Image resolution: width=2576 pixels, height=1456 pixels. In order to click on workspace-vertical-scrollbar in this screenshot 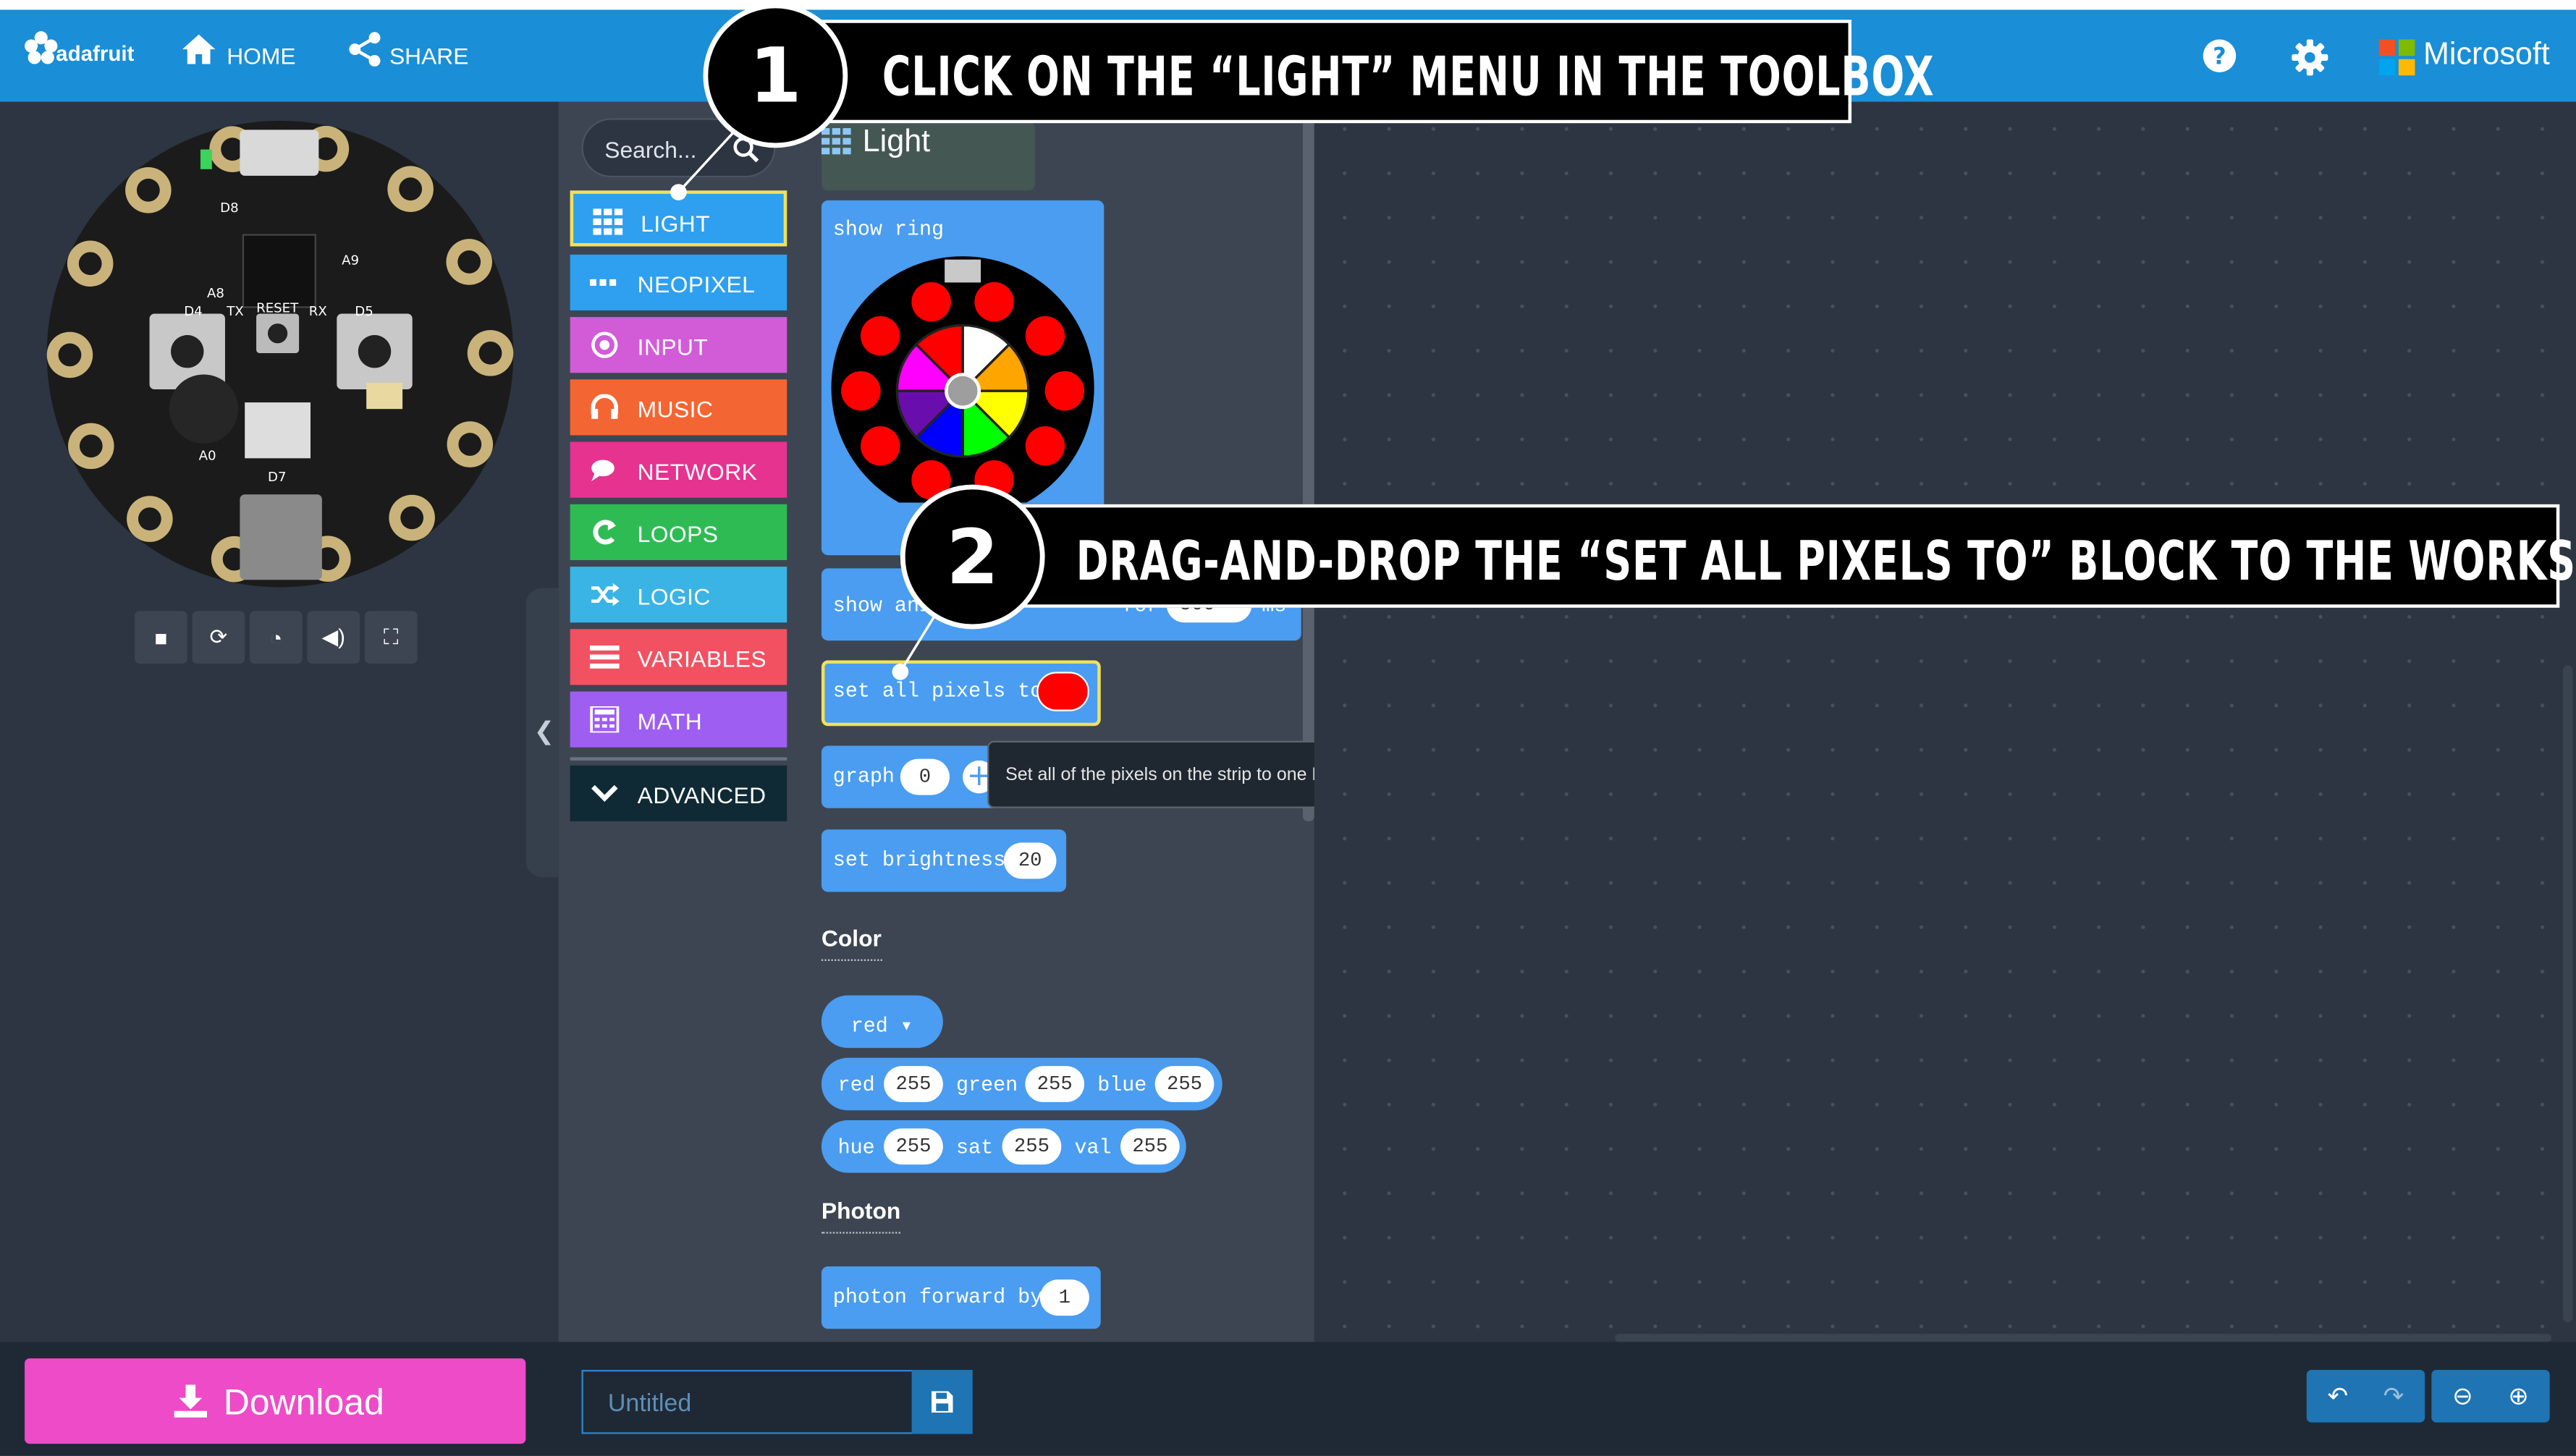, I will do `click(2568, 994)`.